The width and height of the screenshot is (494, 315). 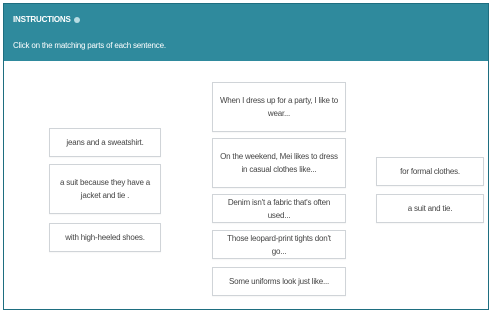 What do you see at coordinates (105, 142) in the screenshot?
I see `left-card-1: jeans and a sweatshirt.` at bounding box center [105, 142].